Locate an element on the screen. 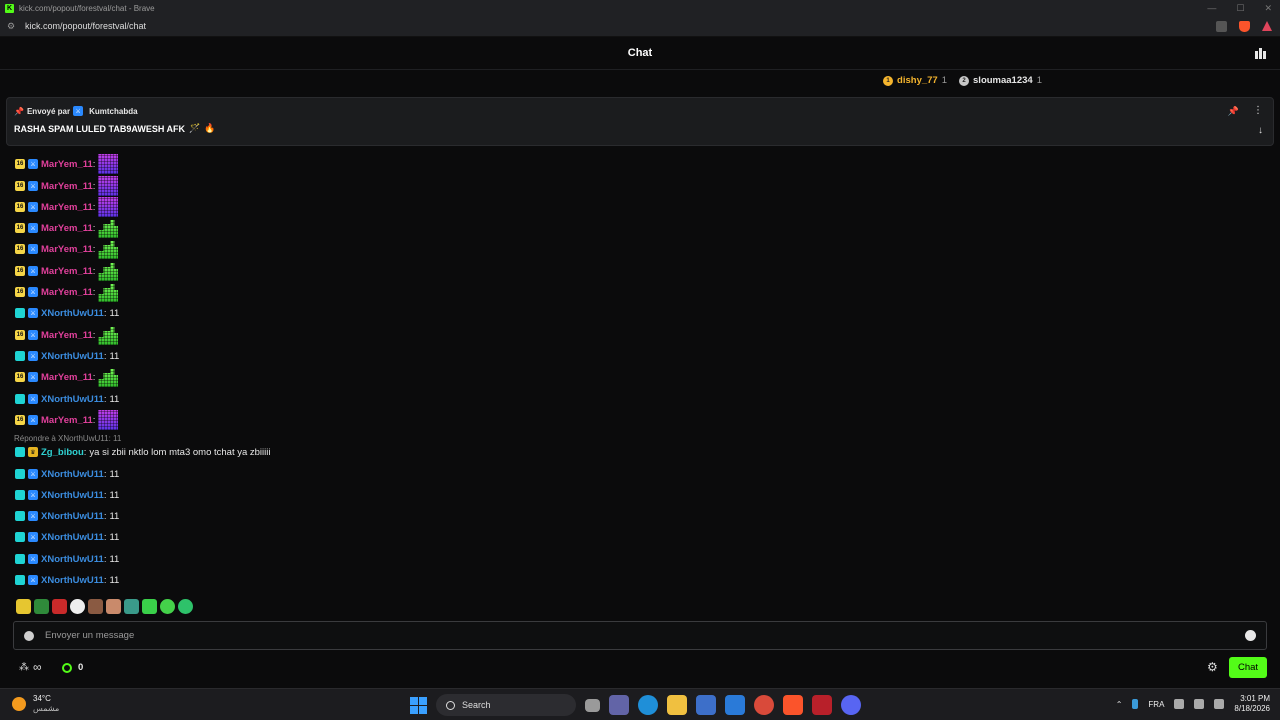 This screenshot has height=720, width=1280. language-indicator: FRA is located at coordinates (1156, 704).